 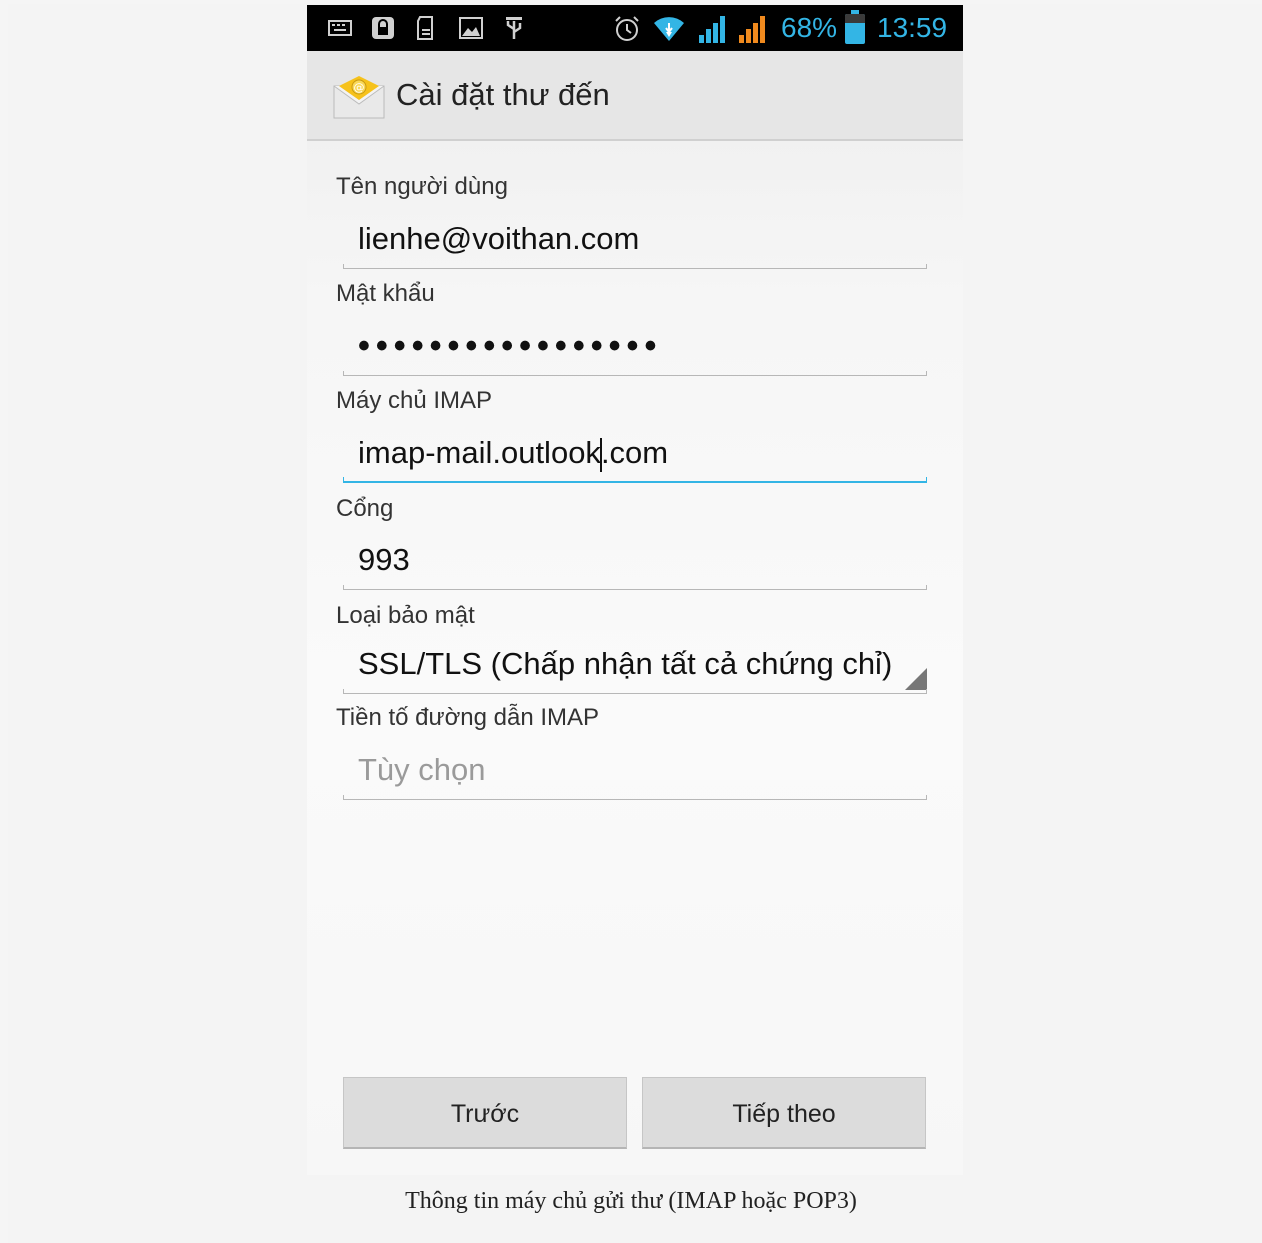 What do you see at coordinates (626, 28) in the screenshot?
I see `alarm-icon` at bounding box center [626, 28].